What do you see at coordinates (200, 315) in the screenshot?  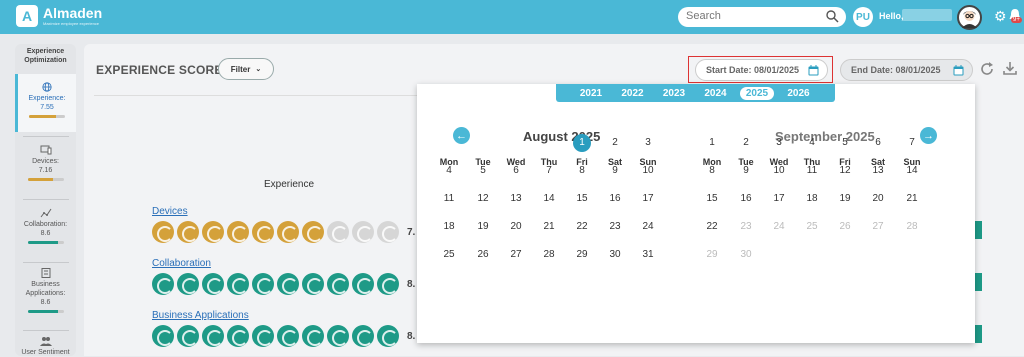 I see `category-link-business-applications: Business Applications` at bounding box center [200, 315].